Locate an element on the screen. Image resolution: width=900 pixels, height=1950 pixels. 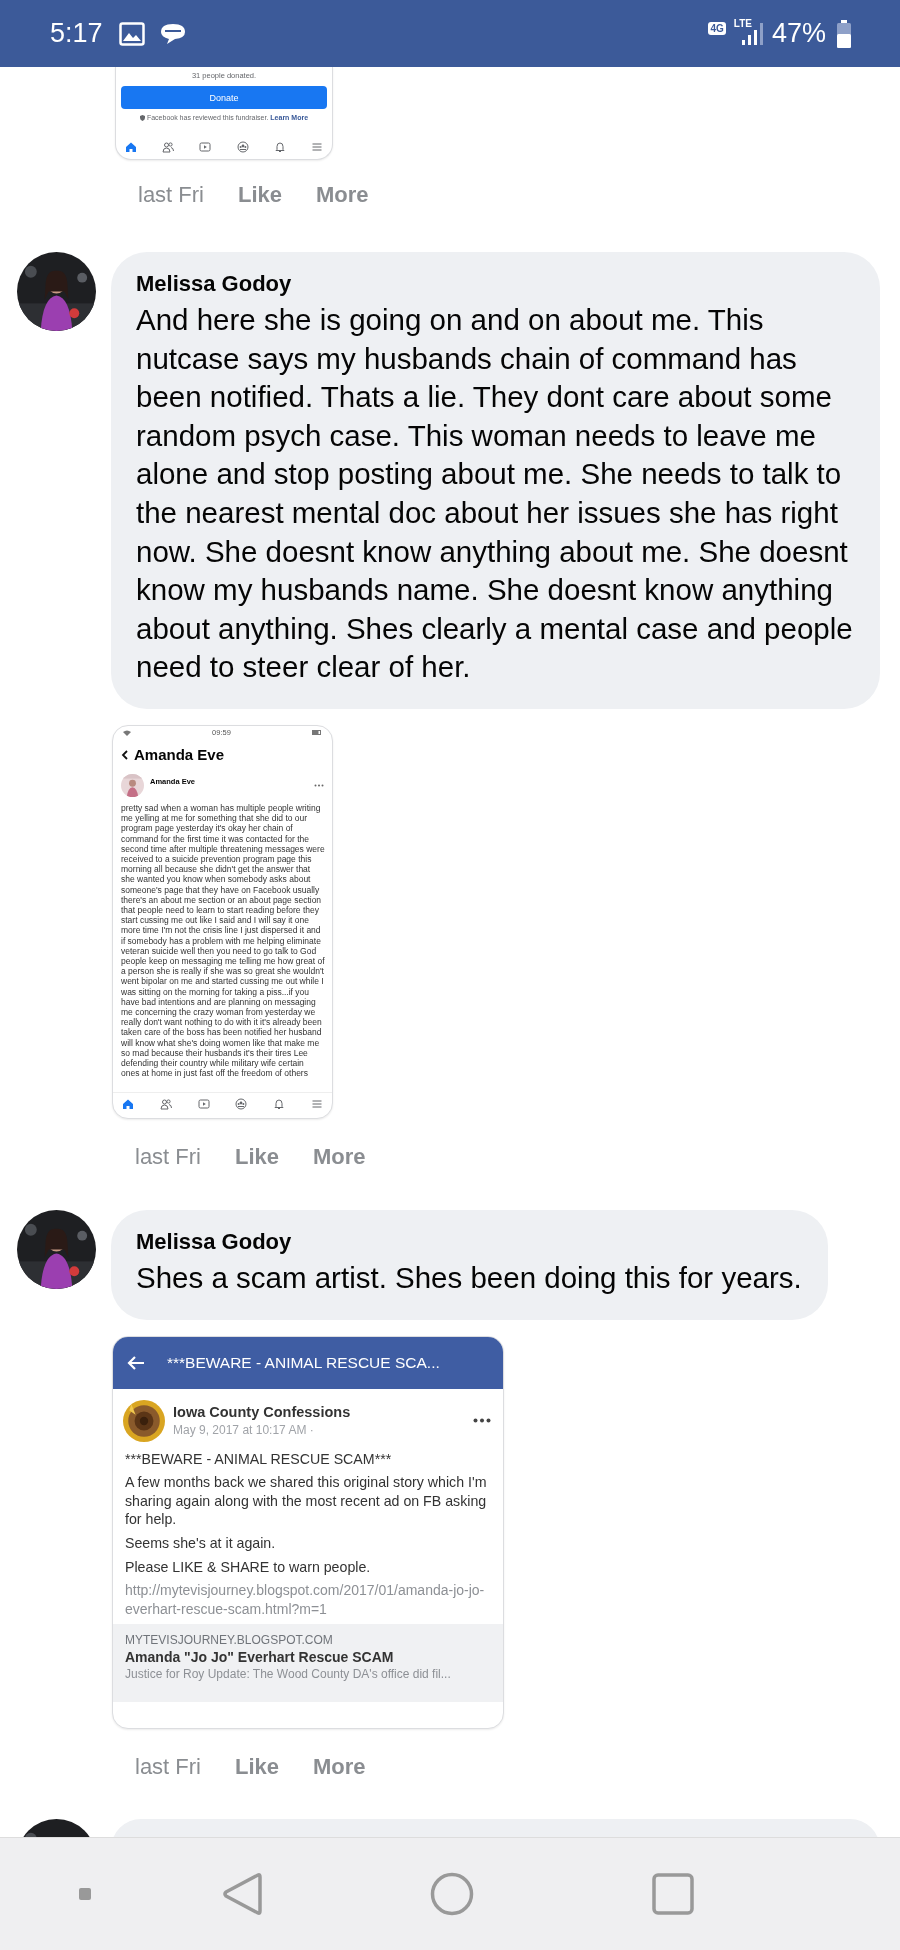
wifi-icon is located at coordinates (127, 732).